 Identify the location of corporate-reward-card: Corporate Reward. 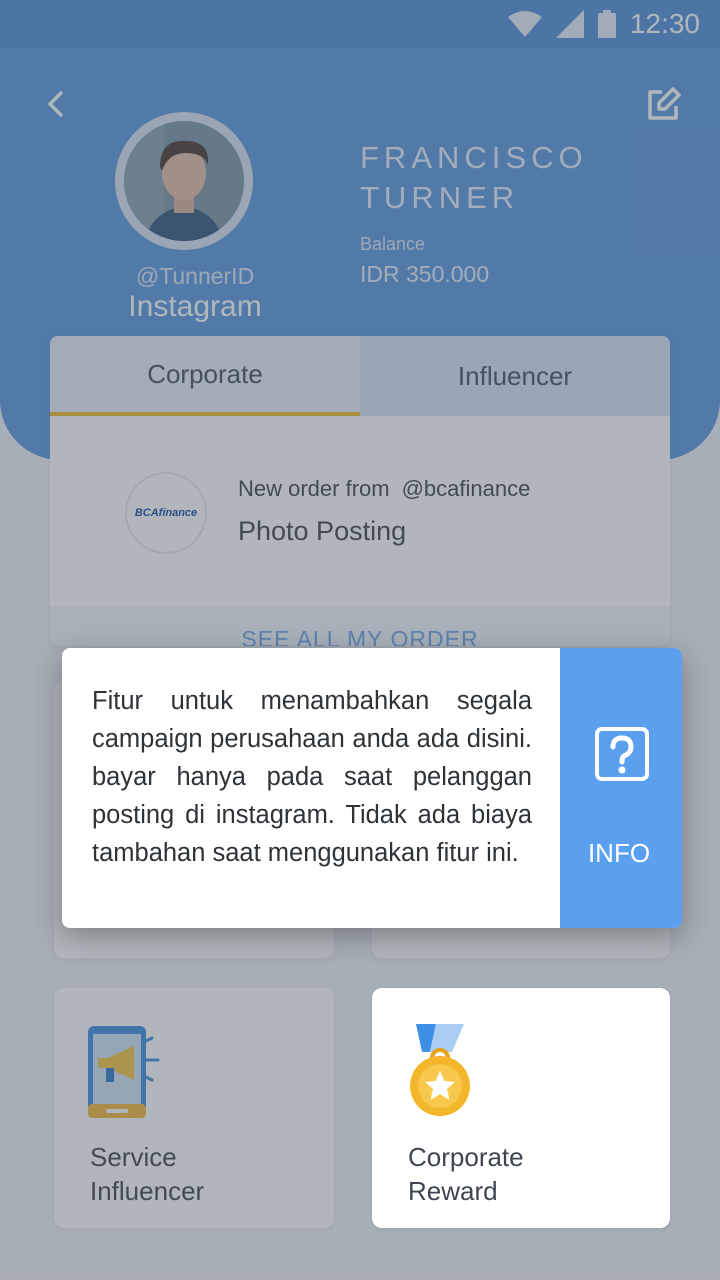
(521, 1108).